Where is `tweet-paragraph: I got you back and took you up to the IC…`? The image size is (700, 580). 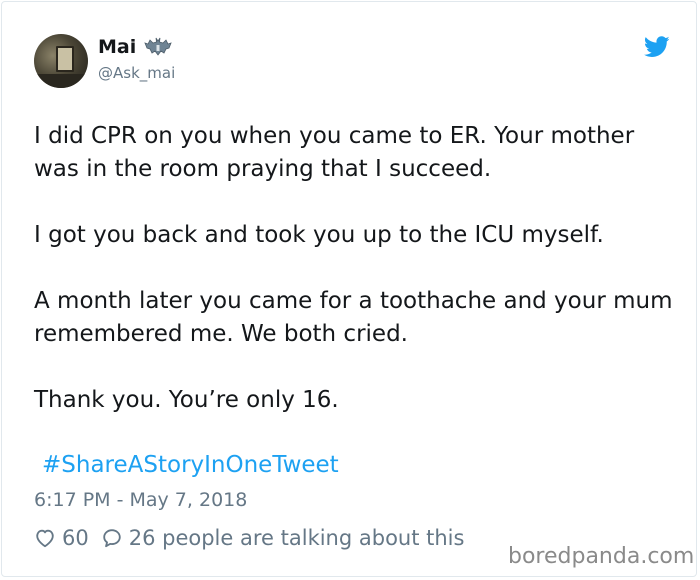
tweet-paragraph: I got you back and took you up to the IC… is located at coordinates (319, 235).